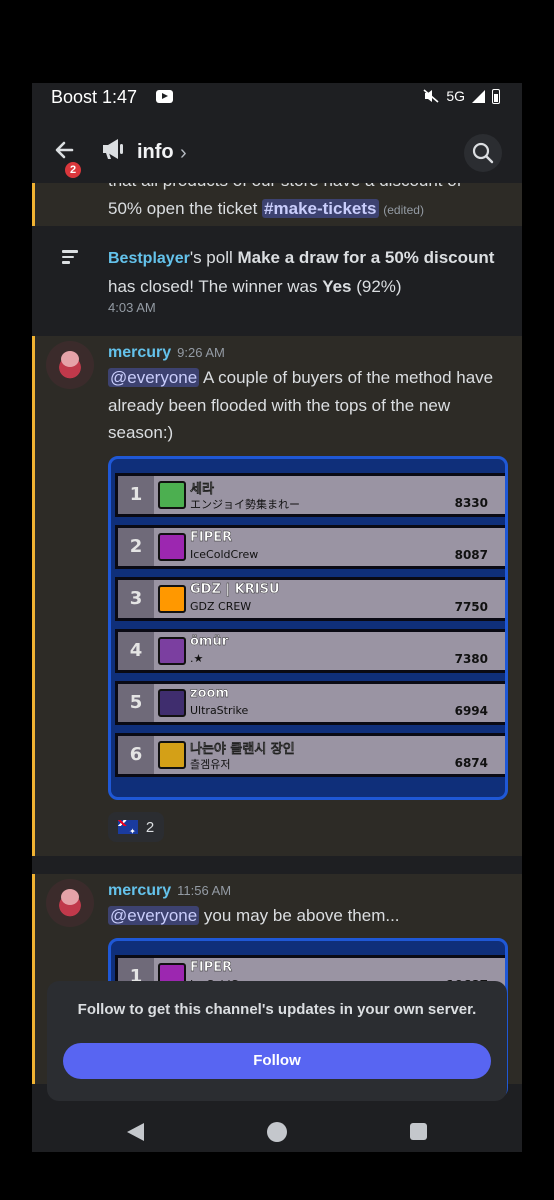  Describe the element at coordinates (183, 153) in the screenshot. I see `chevron-right-icon: ›` at that location.